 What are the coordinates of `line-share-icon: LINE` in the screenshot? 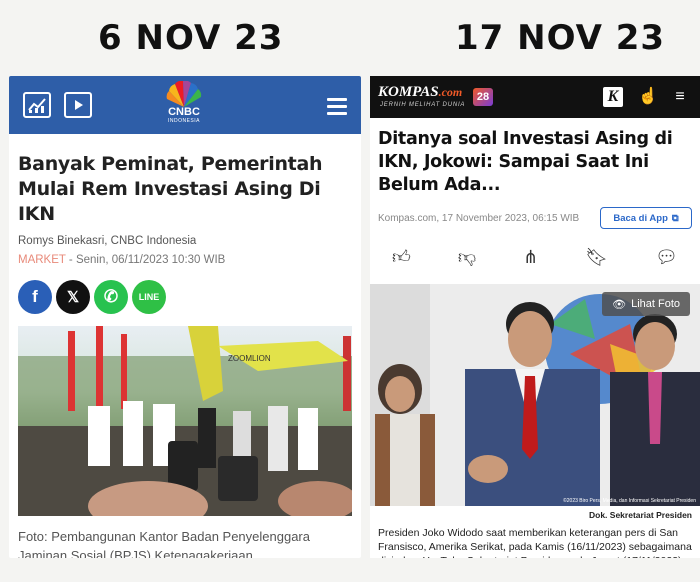 It's located at (149, 297).